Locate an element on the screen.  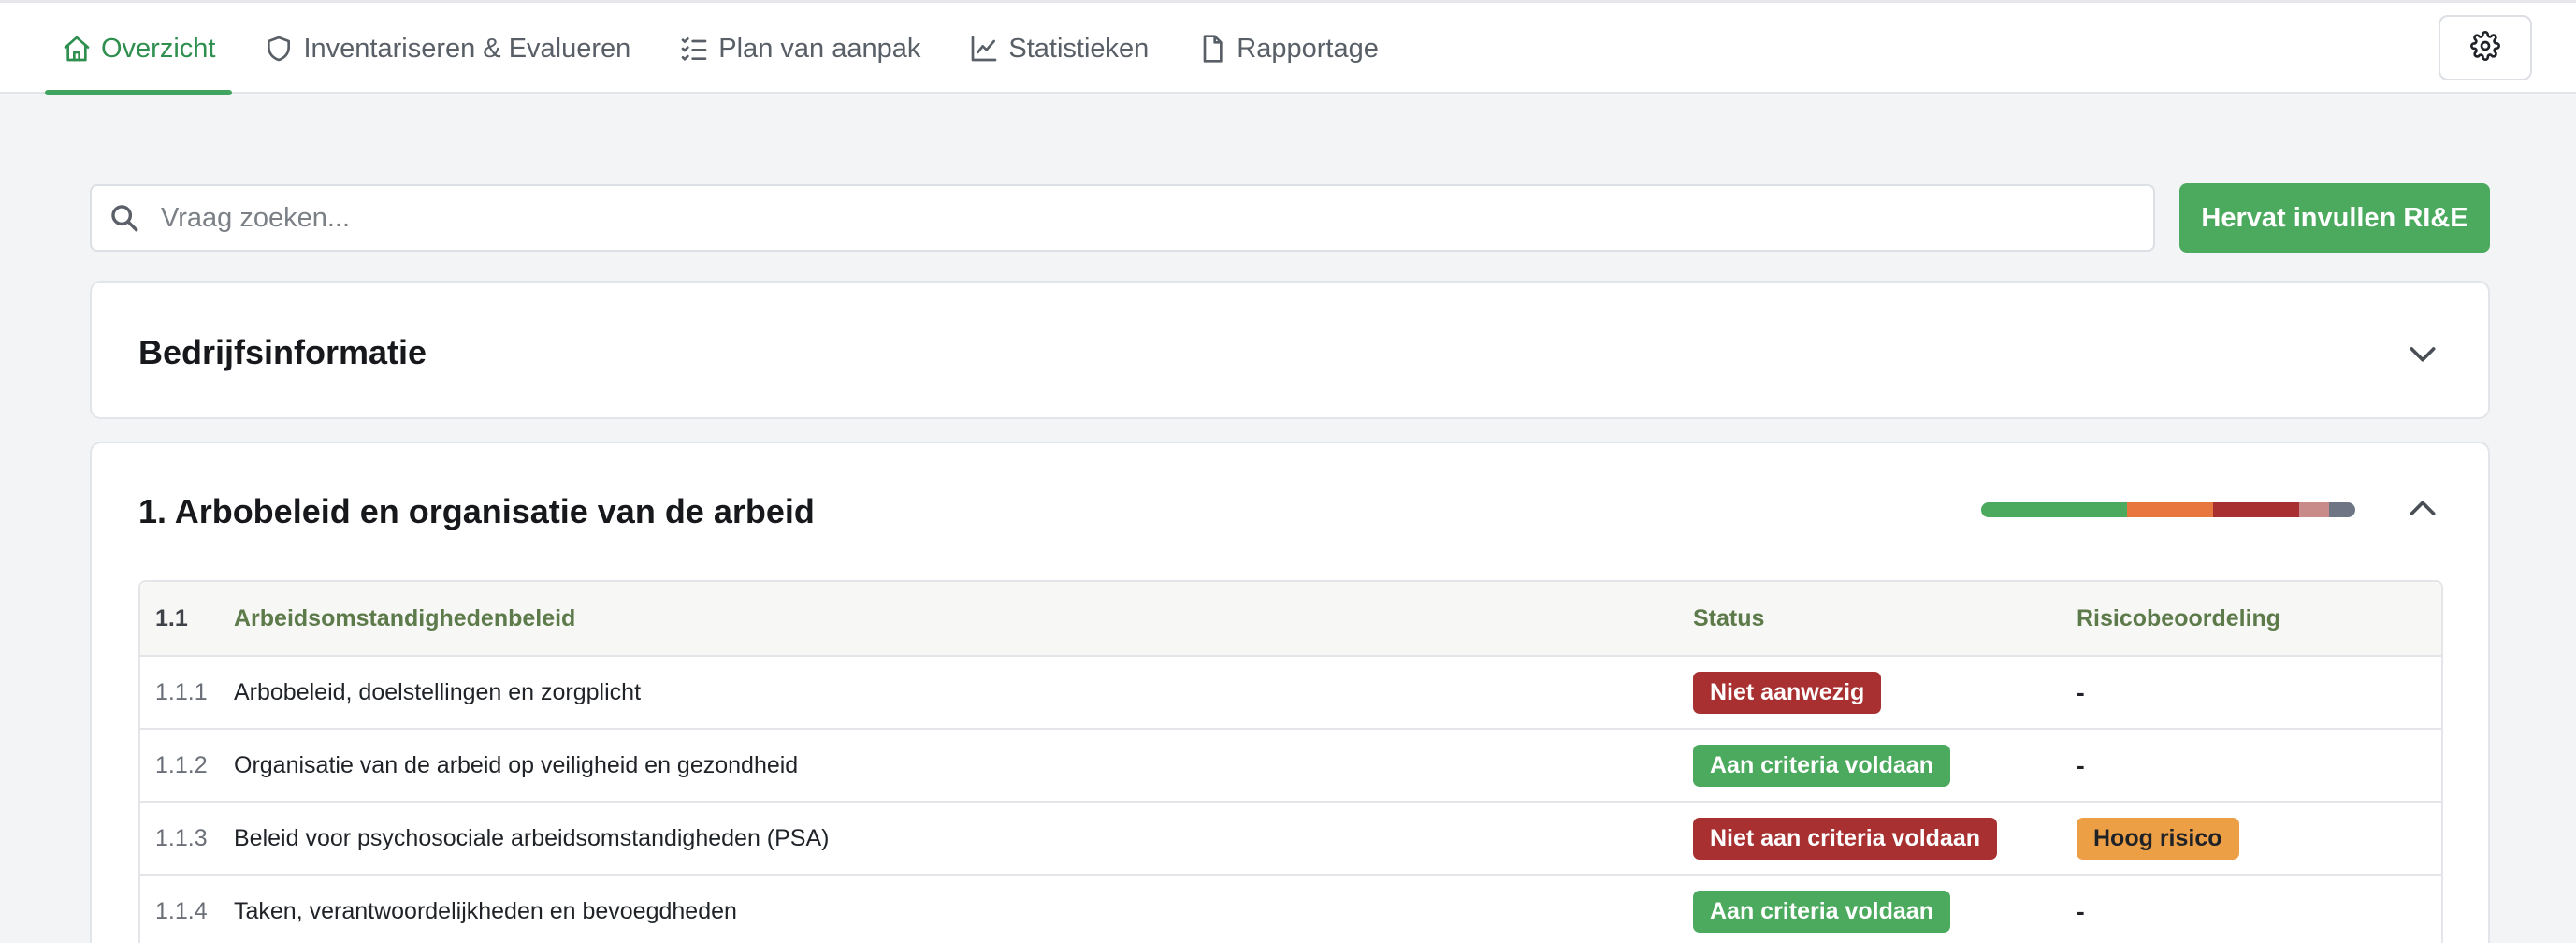
risk-cell: Hoog risico is located at coordinates (2158, 838).